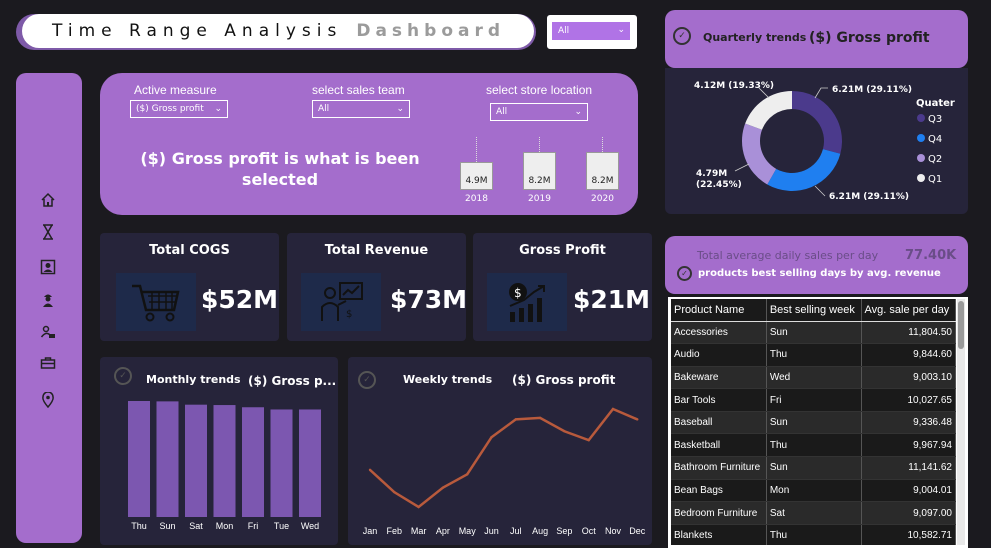 This screenshot has width=991, height=548. I want to click on store-location-select: All ⌄, so click(539, 112).